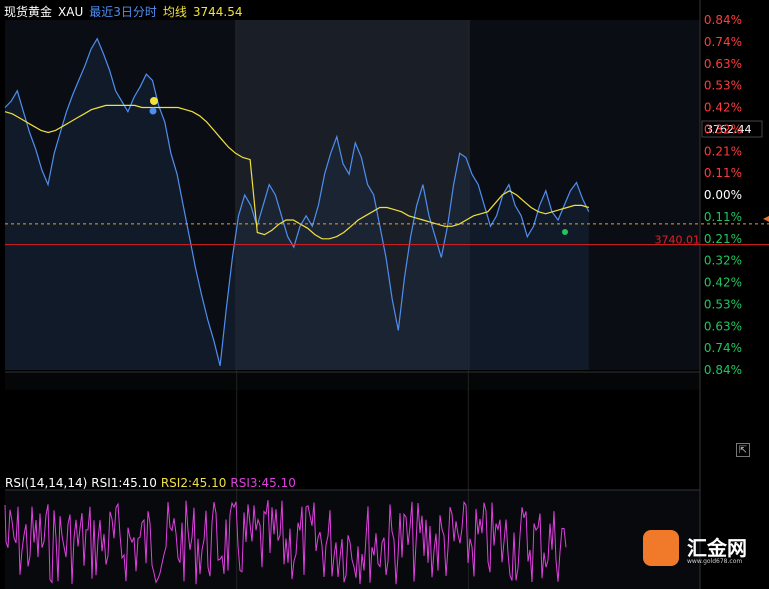 The height and width of the screenshot is (589, 769). I want to click on avg-line-value: 3744.54, so click(217, 12).